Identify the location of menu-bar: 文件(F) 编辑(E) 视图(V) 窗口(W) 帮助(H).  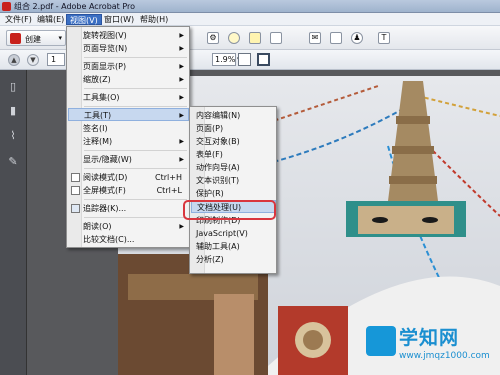
(250, 19).